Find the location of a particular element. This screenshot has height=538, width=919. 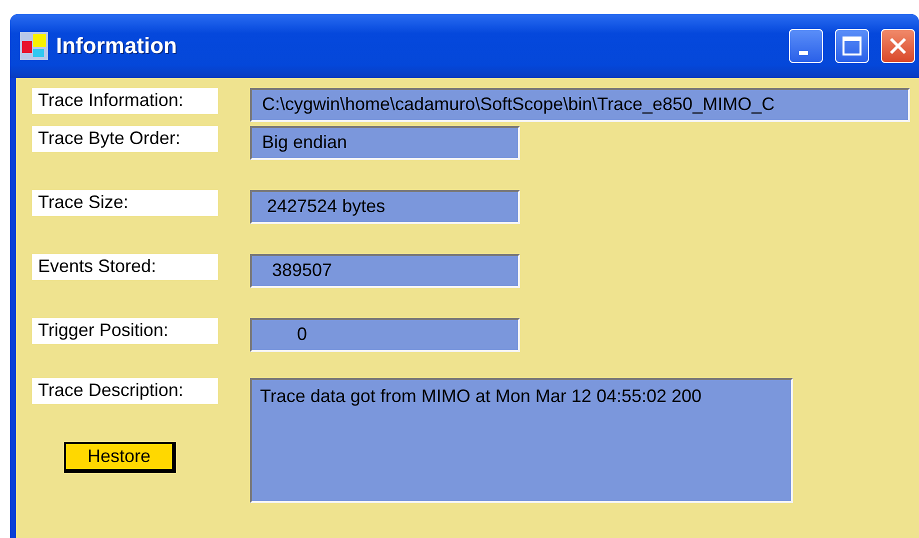

text-field: 389507 is located at coordinates (385, 271).